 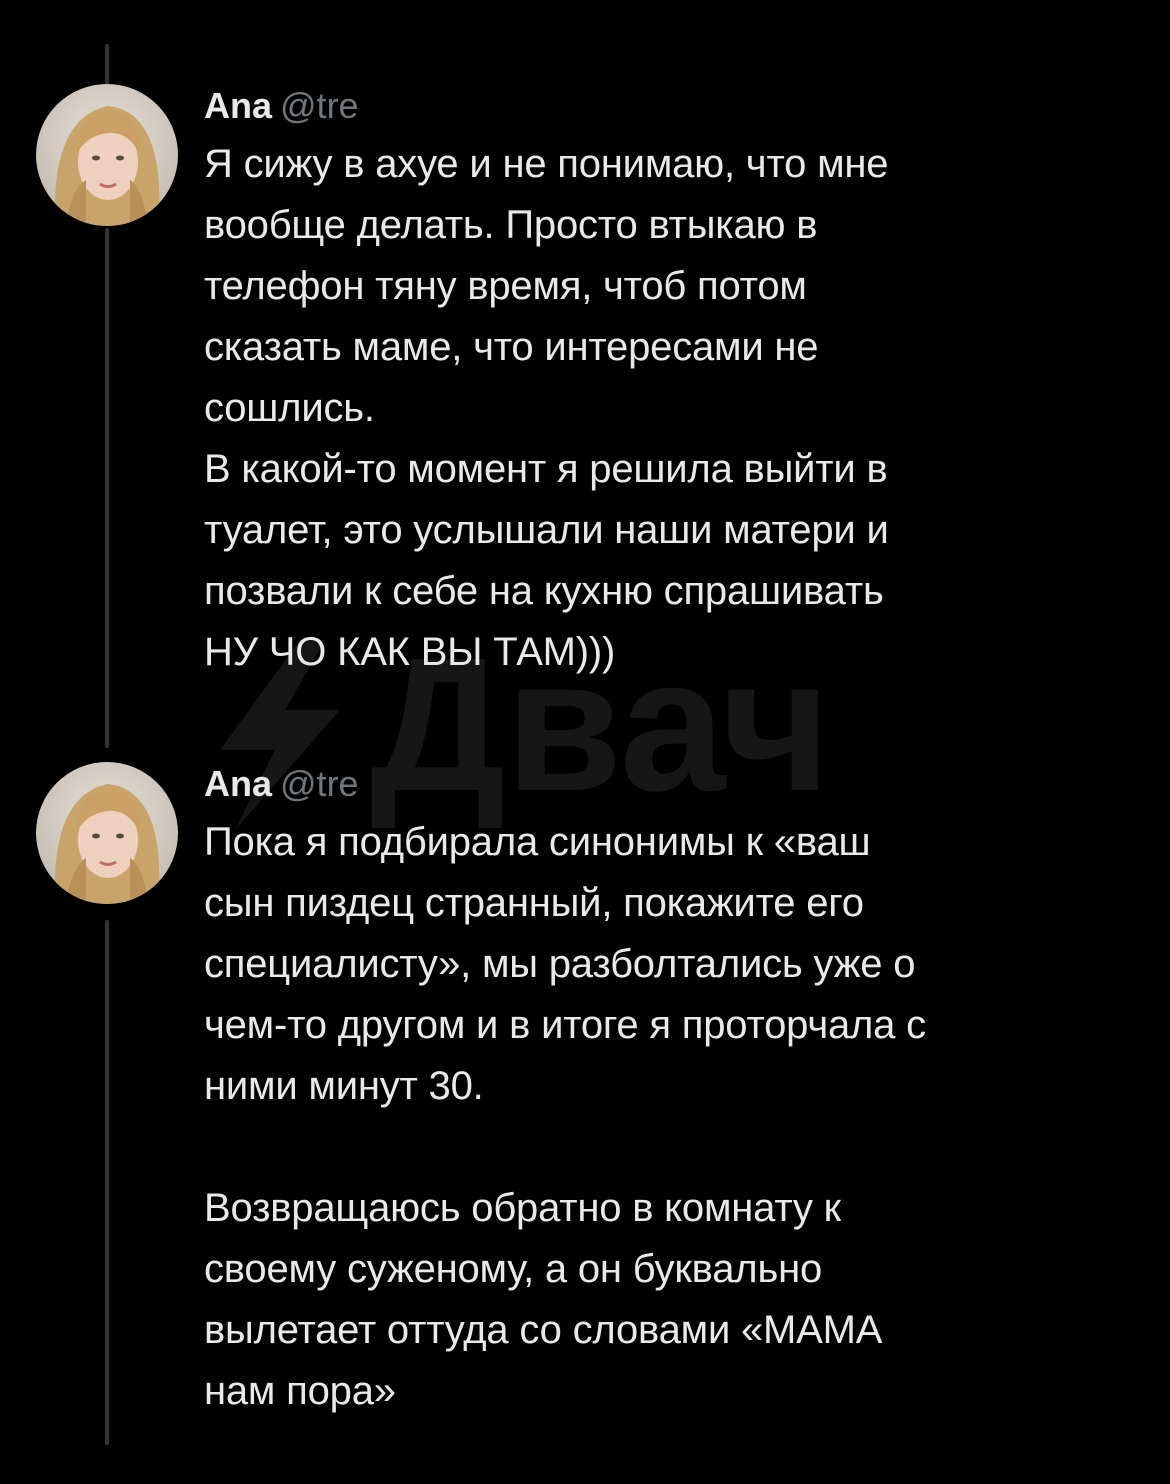 What do you see at coordinates (107, 1182) in the screenshot?
I see `thread-line-bottom` at bounding box center [107, 1182].